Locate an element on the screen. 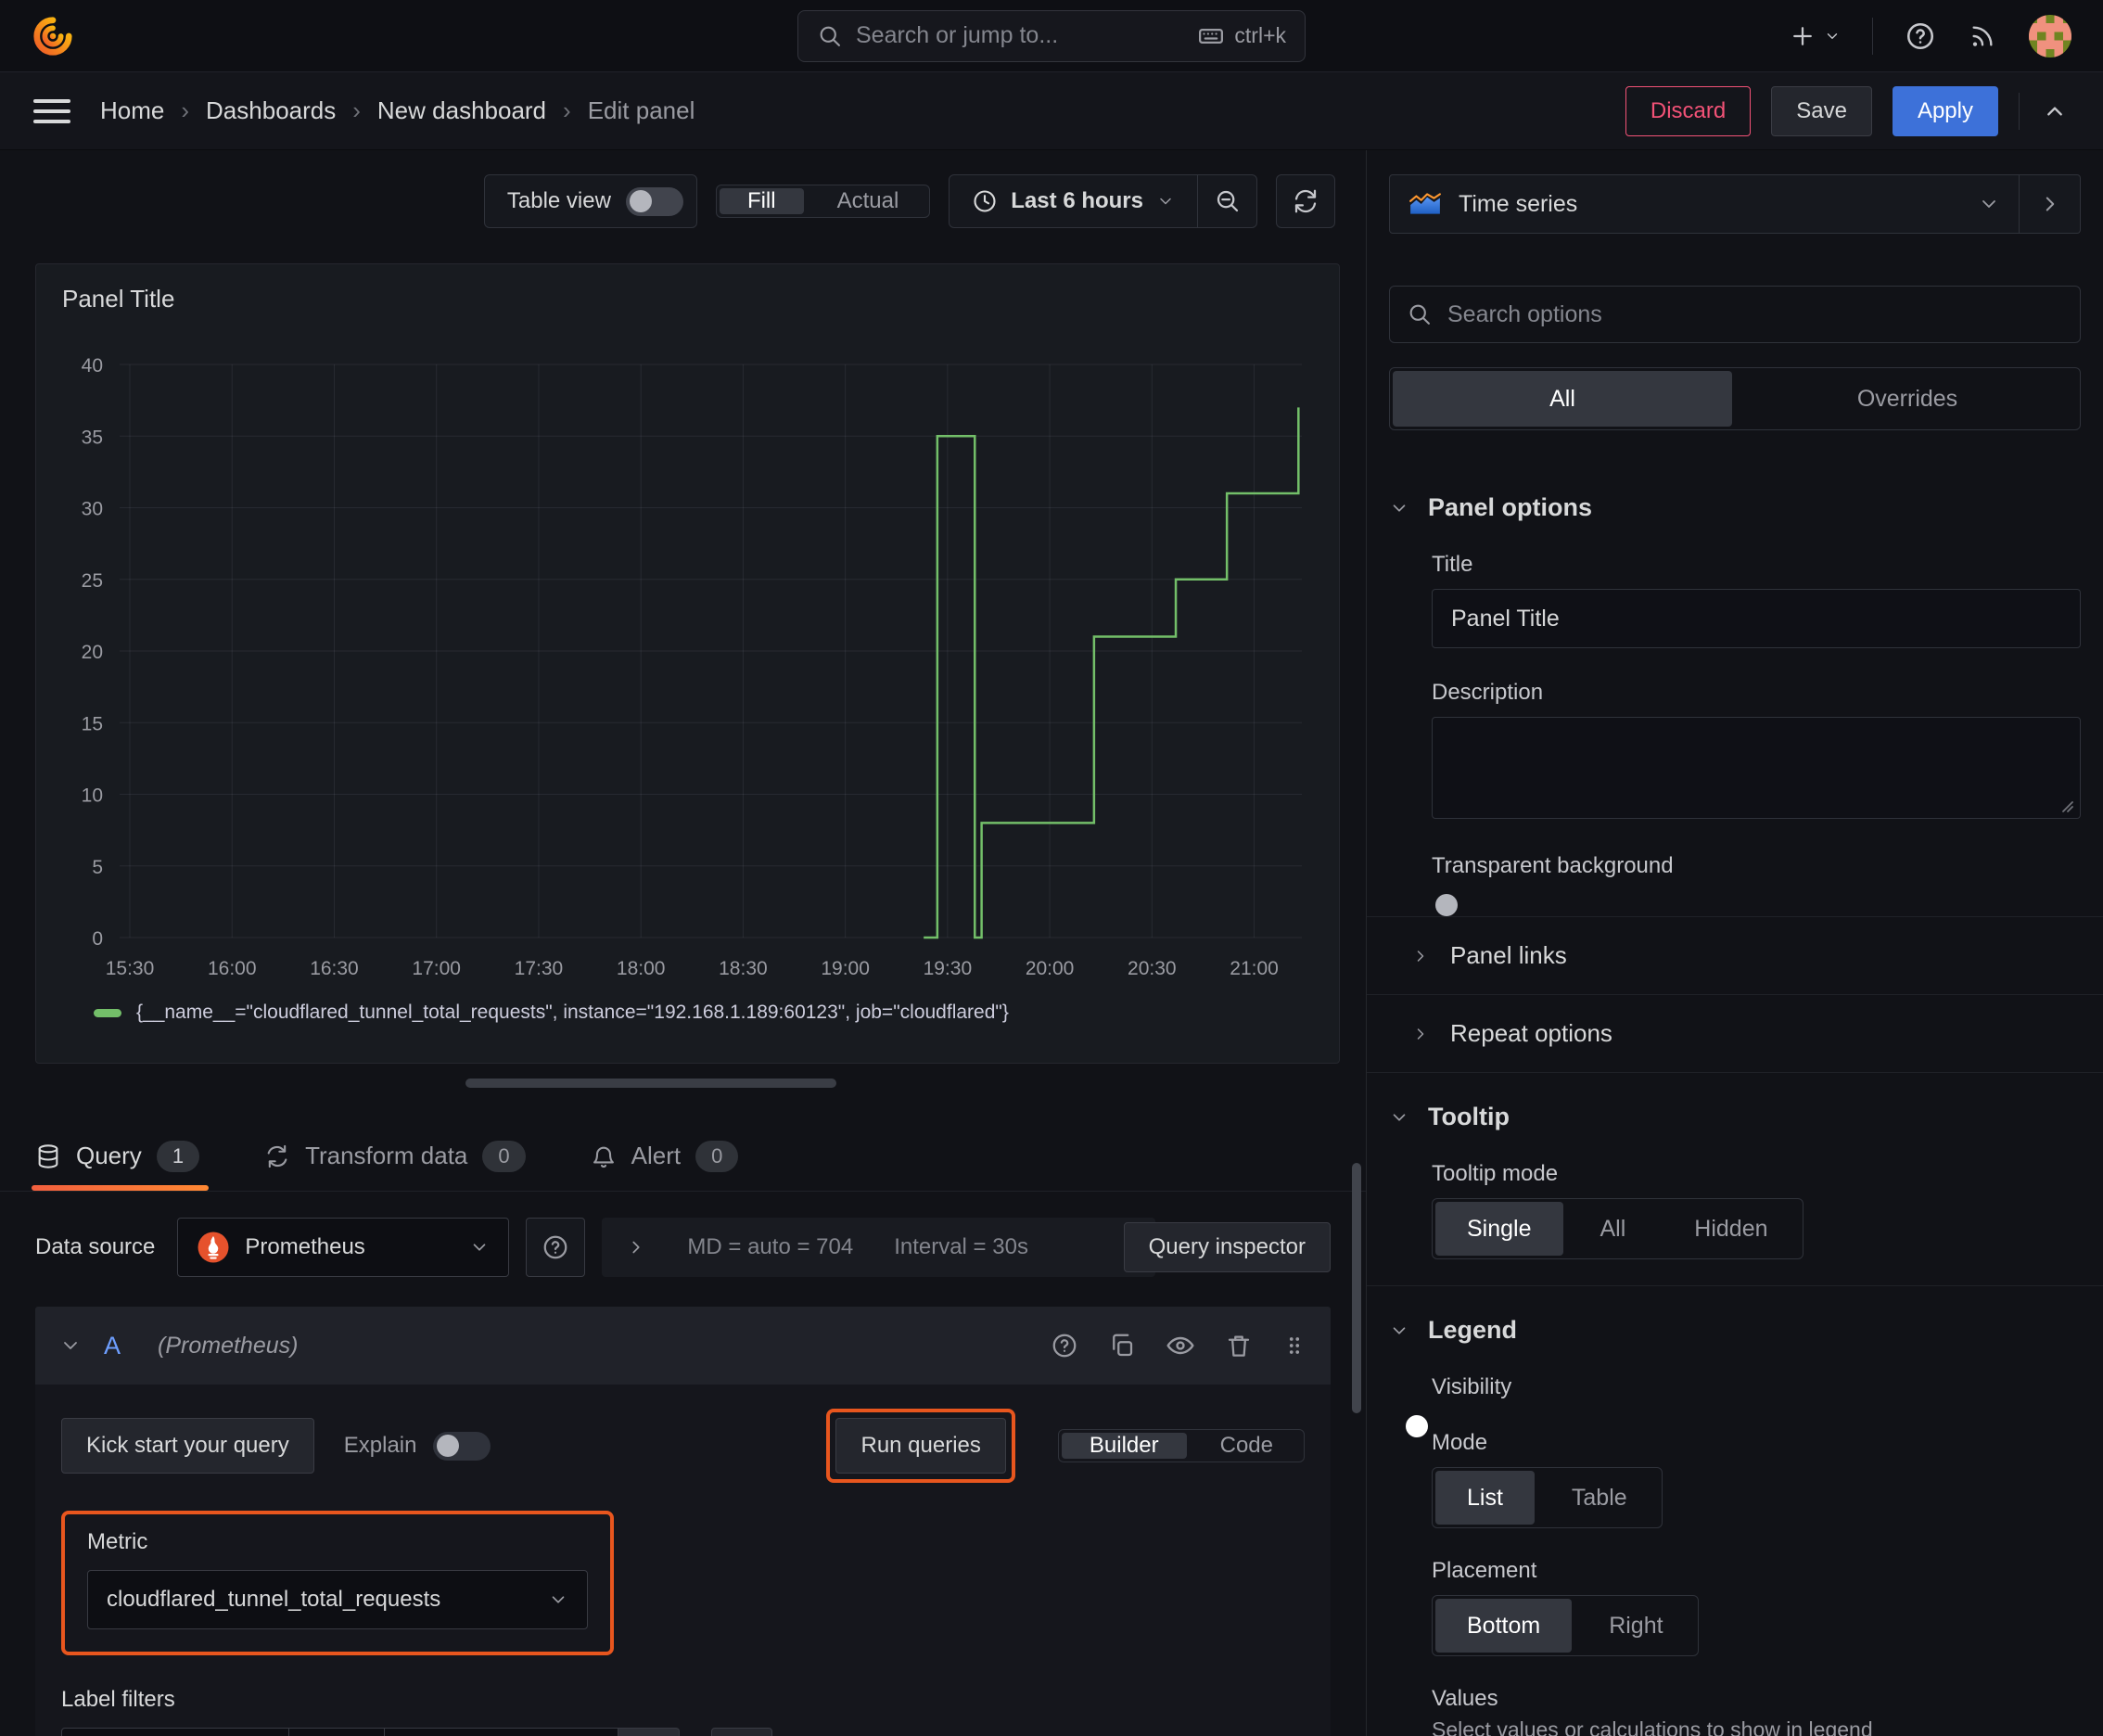  panel-resize-handle is located at coordinates (650, 1083).